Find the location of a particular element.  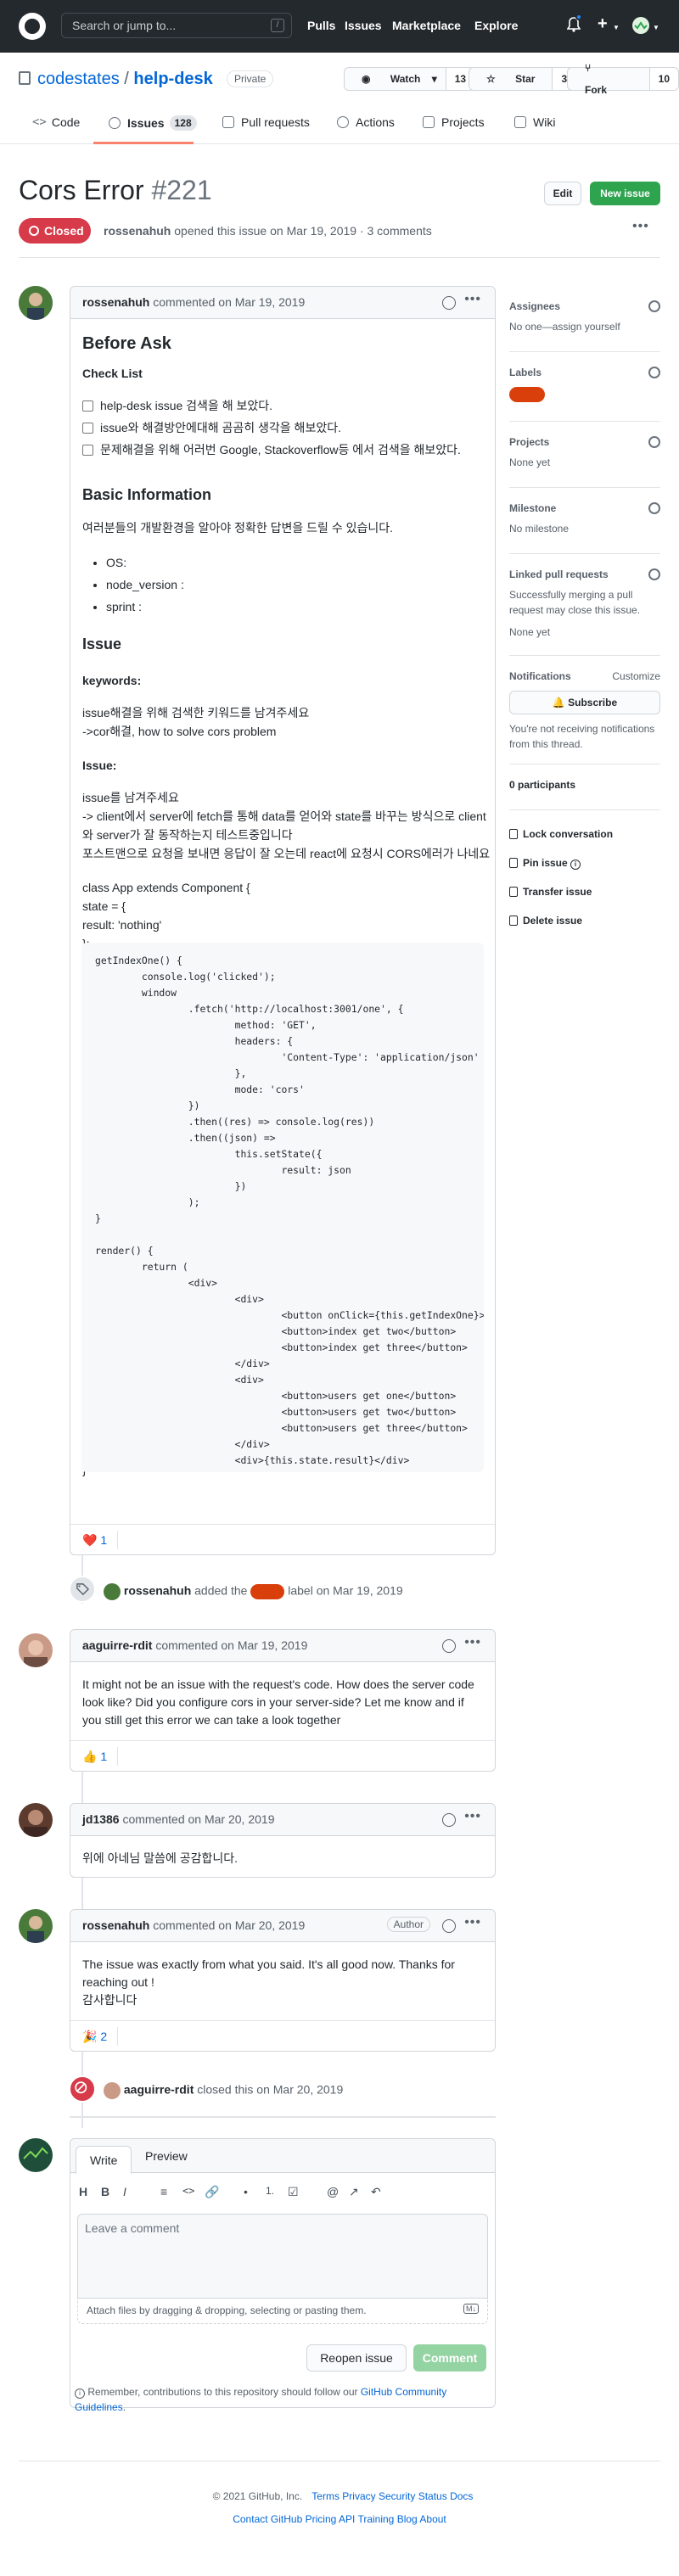

italic-icon: I is located at coordinates (124, 2191).